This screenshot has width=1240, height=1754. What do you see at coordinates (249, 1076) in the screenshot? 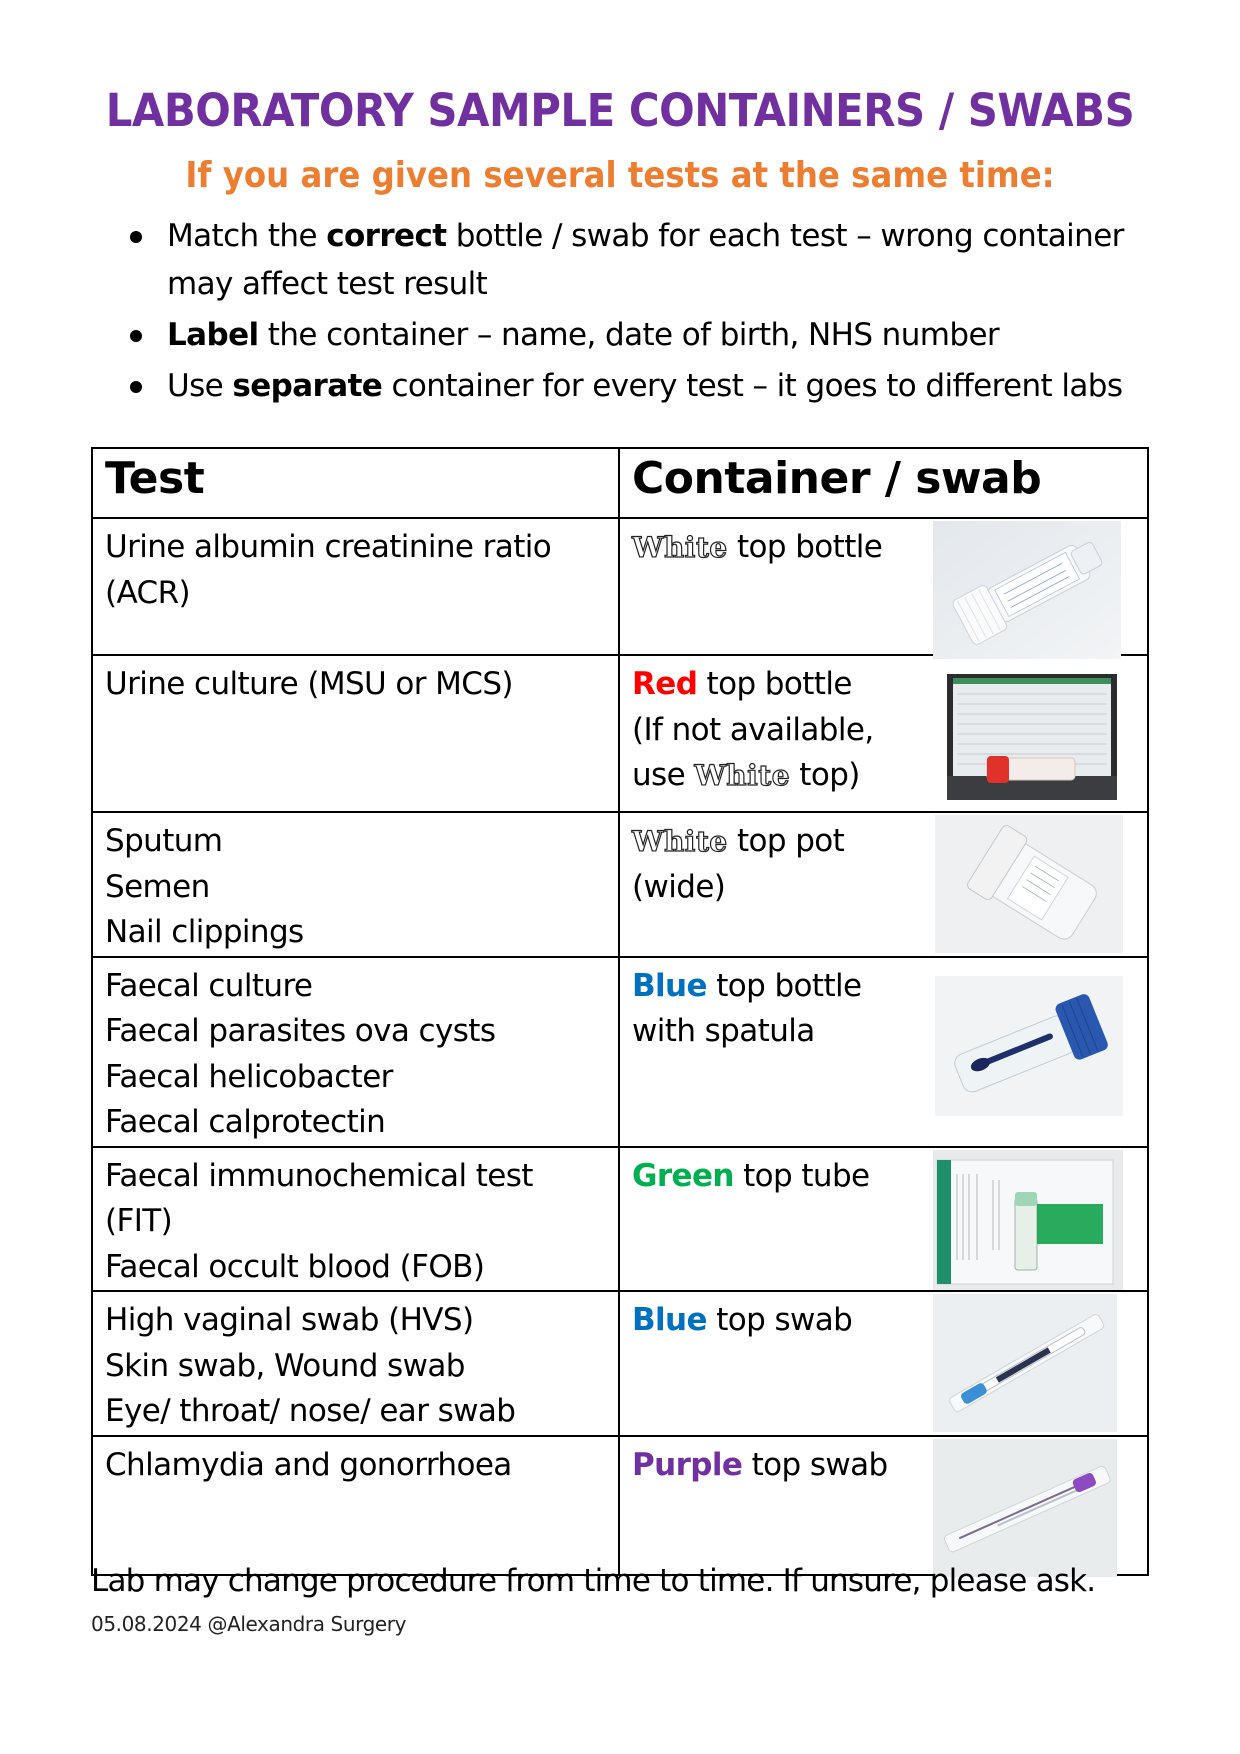
I see `test-name: Faecal helicobacter` at bounding box center [249, 1076].